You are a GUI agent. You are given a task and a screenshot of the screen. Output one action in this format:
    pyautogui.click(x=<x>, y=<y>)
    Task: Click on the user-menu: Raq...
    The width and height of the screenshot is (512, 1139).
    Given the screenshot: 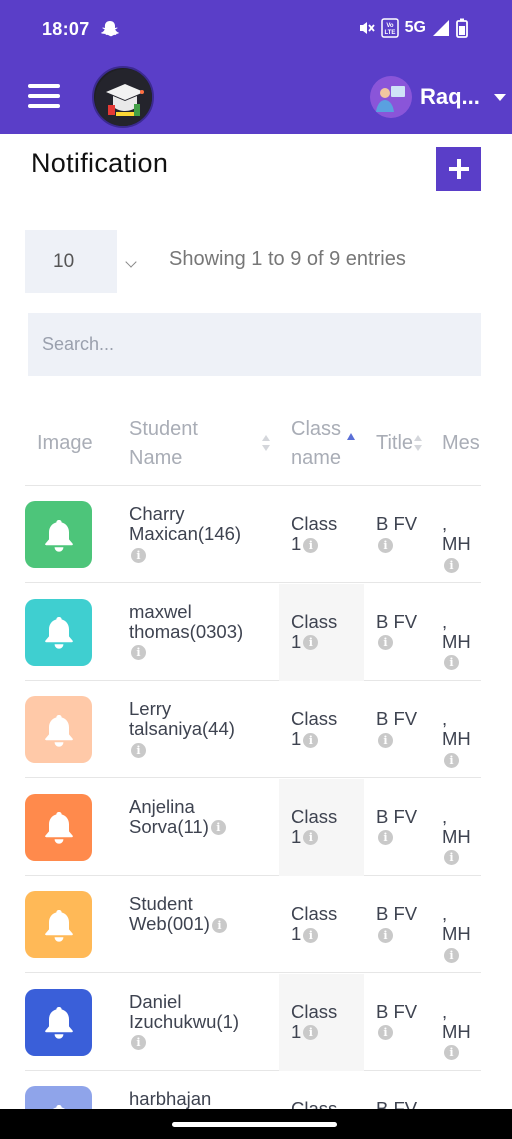 What is the action you would take?
    pyautogui.click(x=438, y=97)
    